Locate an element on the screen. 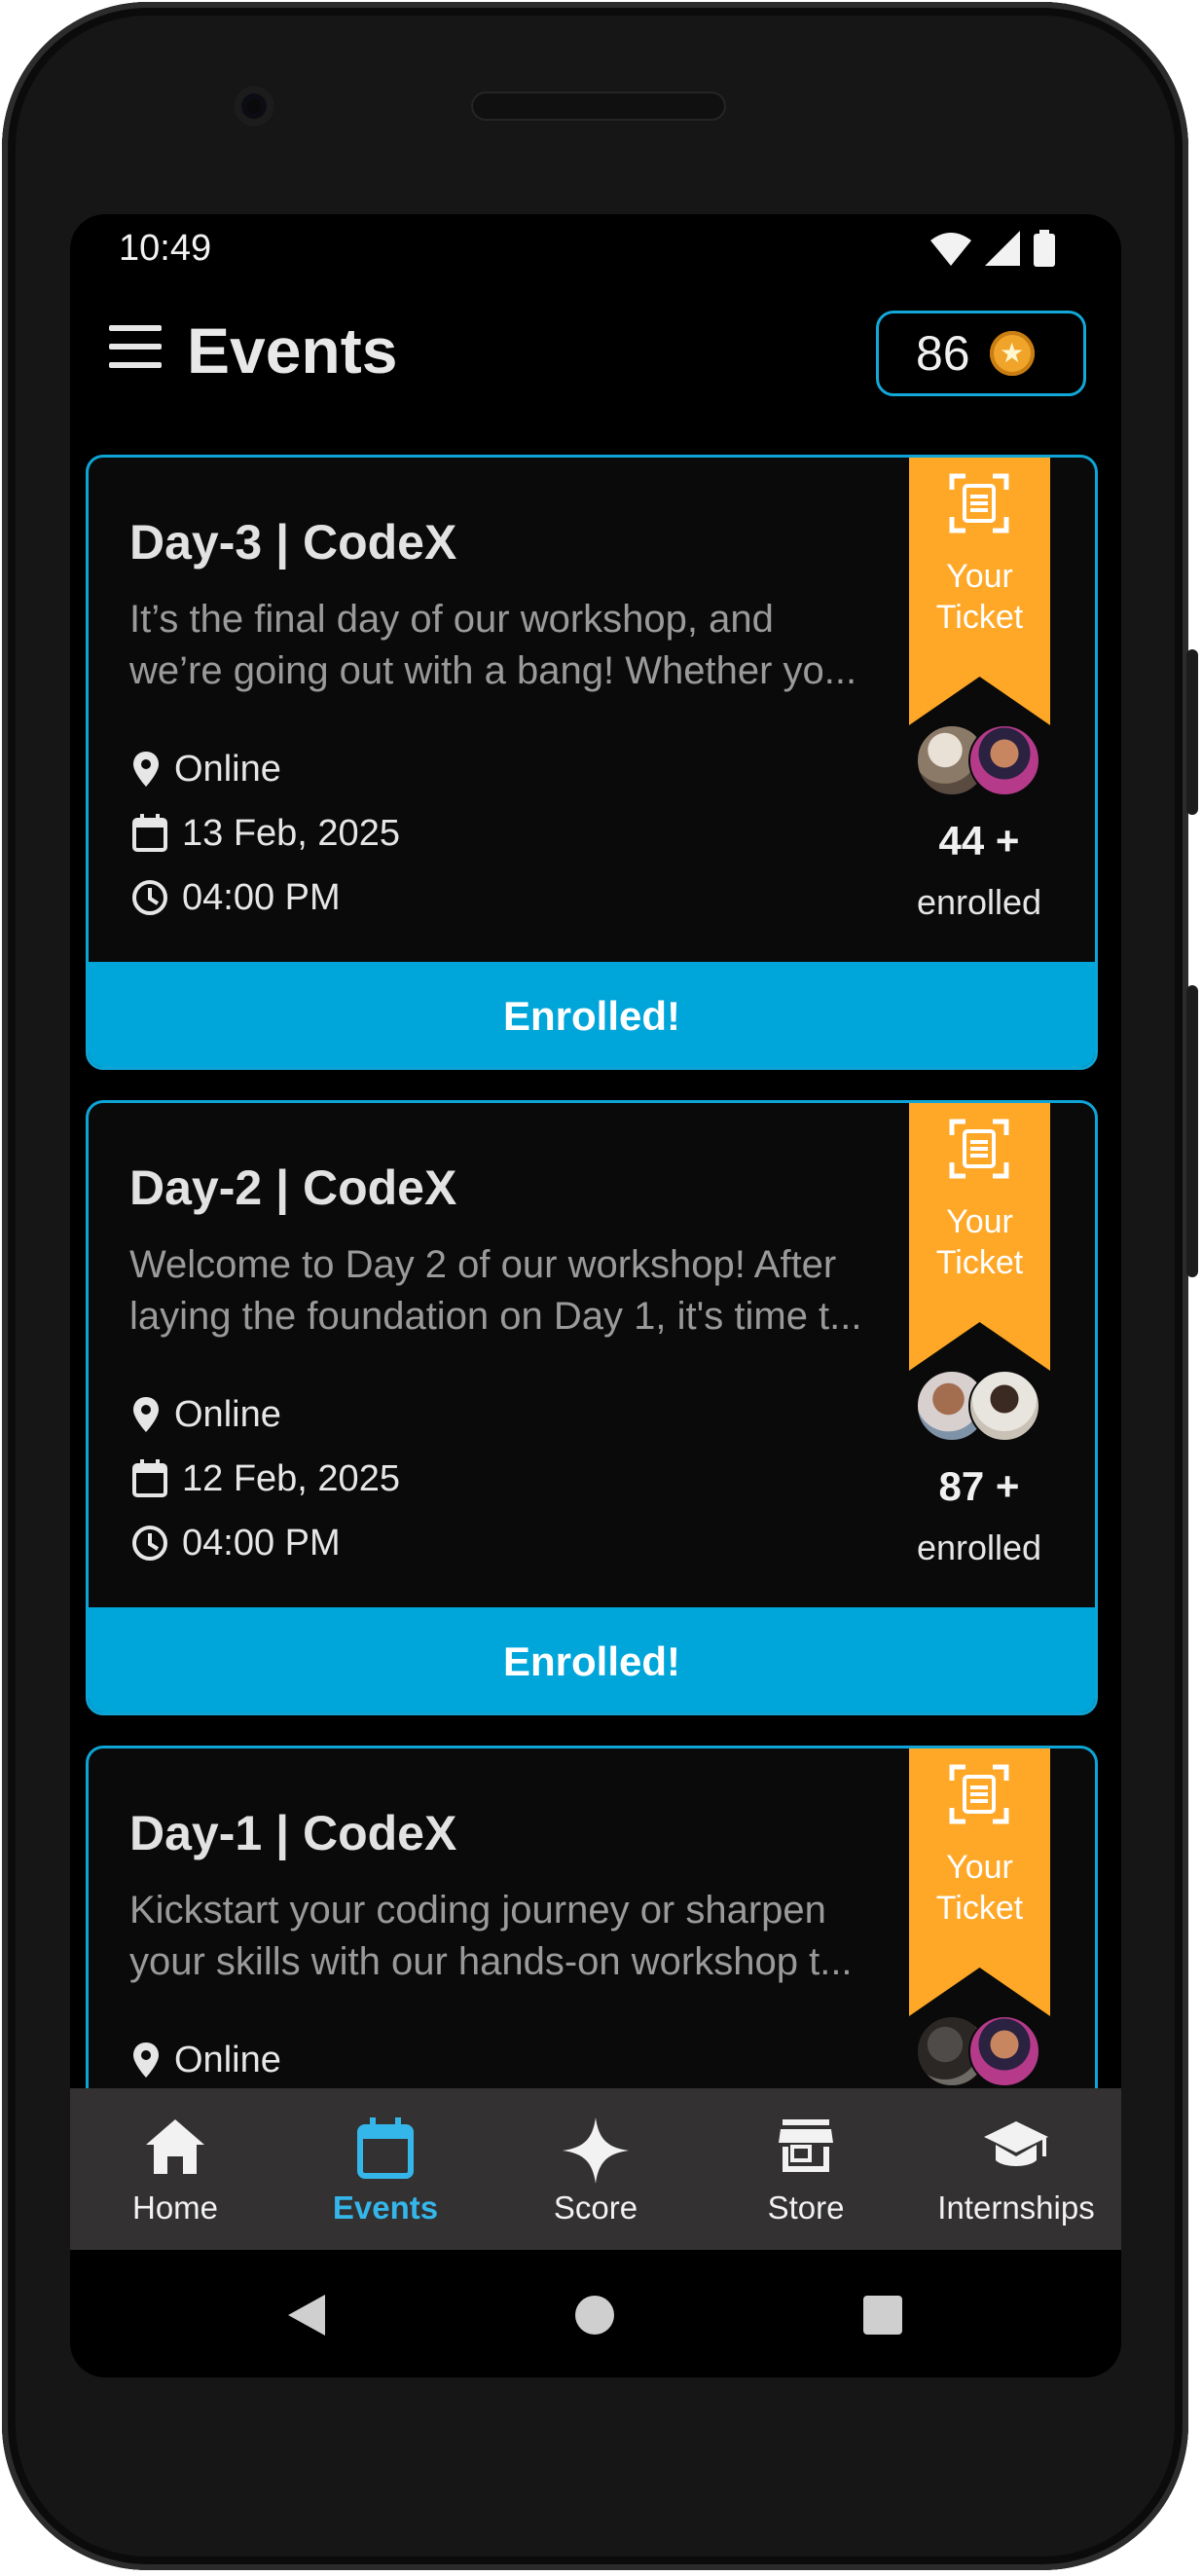 The height and width of the screenshot is (2576, 1202). nav-score: Score is located at coordinates (596, 2169).